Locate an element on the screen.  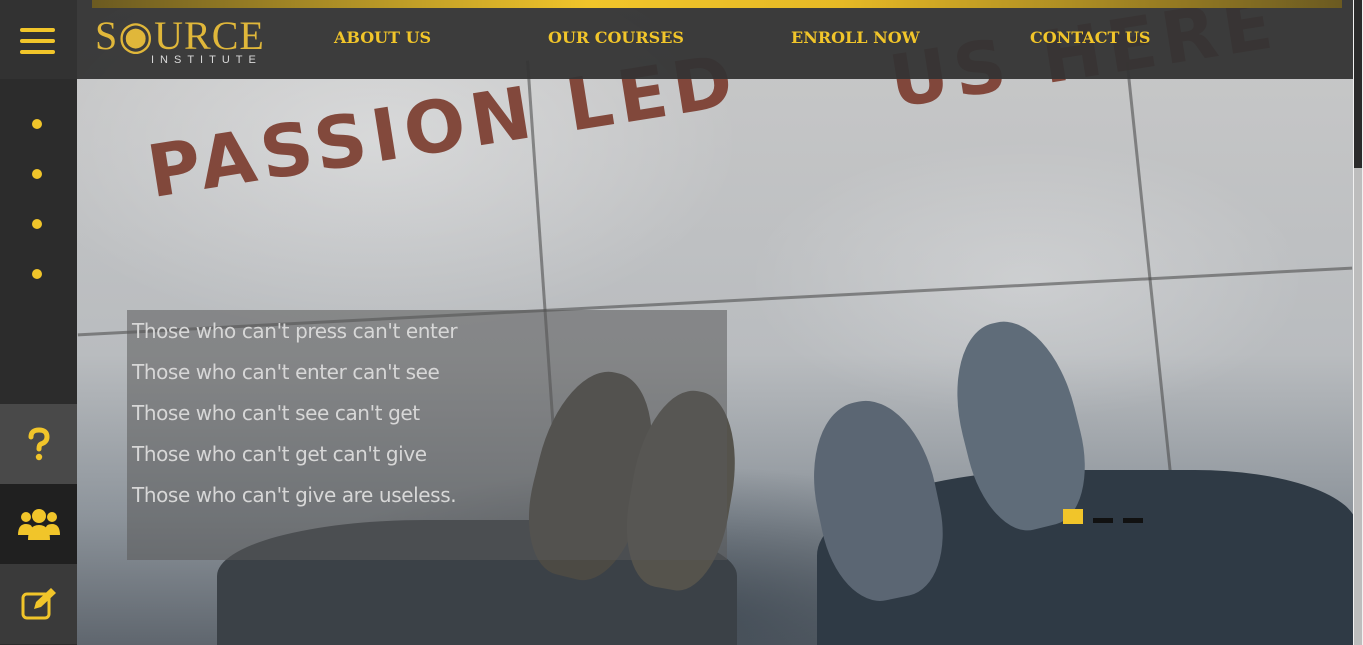
nav-enroll-now: ENROLL NOW is located at coordinates (855, 38).